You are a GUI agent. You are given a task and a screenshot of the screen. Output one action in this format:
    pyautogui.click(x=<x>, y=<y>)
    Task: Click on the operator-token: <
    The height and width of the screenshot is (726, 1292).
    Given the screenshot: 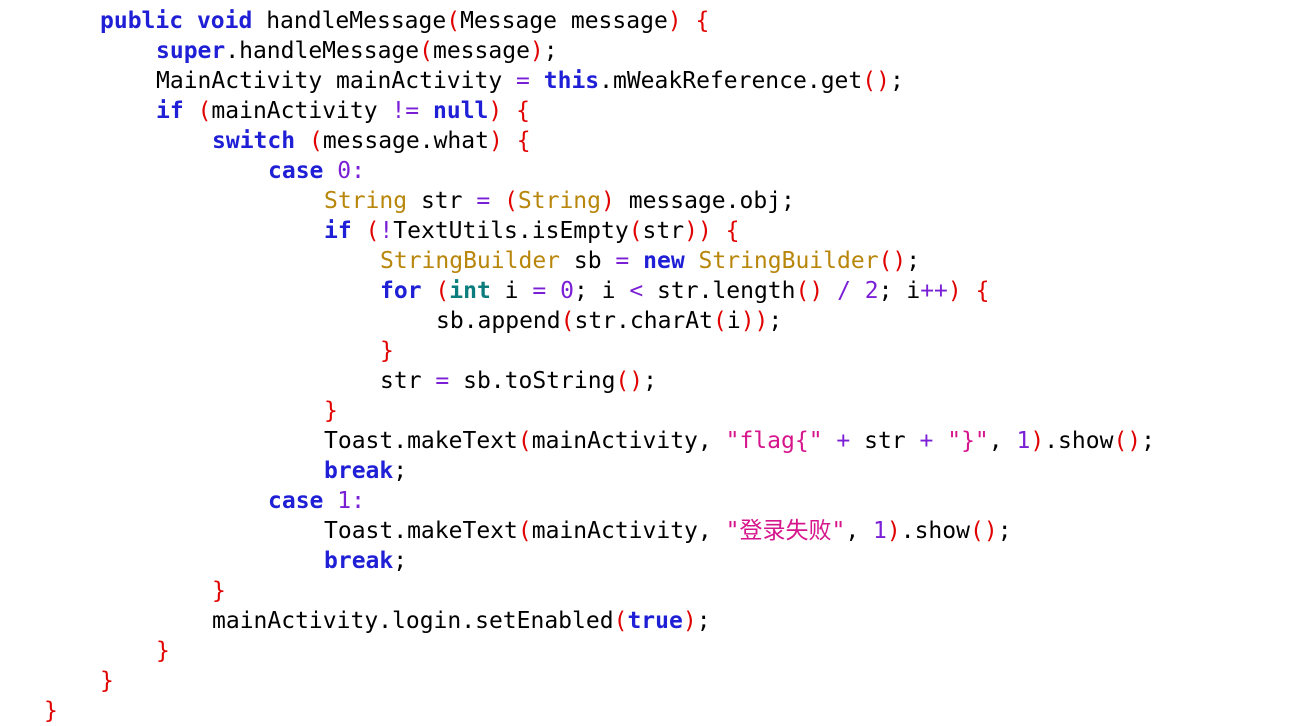 What is the action you would take?
    pyautogui.click(x=636, y=291)
    